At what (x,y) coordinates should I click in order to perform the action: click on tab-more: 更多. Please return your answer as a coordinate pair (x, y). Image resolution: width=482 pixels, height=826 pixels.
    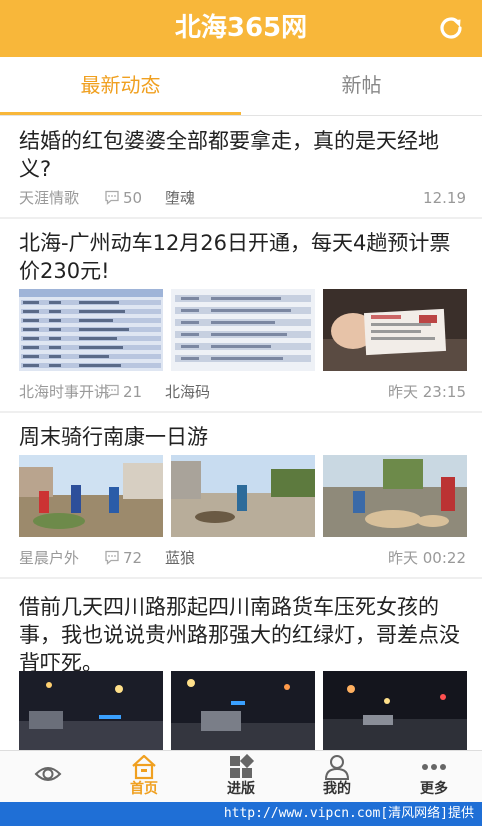
    Looking at the image, I should click on (434, 777).